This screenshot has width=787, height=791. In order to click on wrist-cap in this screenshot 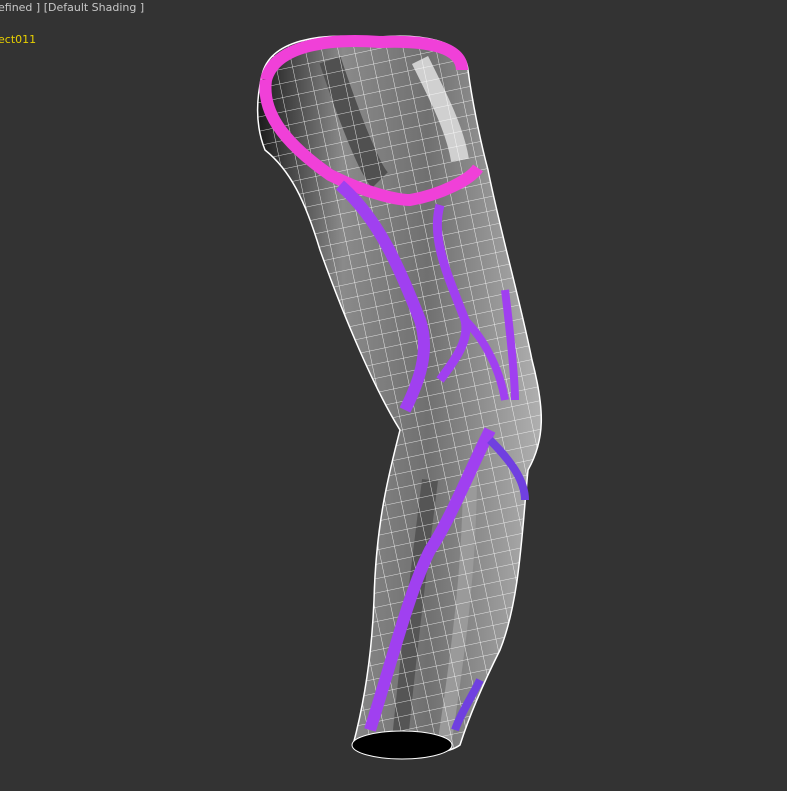, I will do `click(402, 745)`.